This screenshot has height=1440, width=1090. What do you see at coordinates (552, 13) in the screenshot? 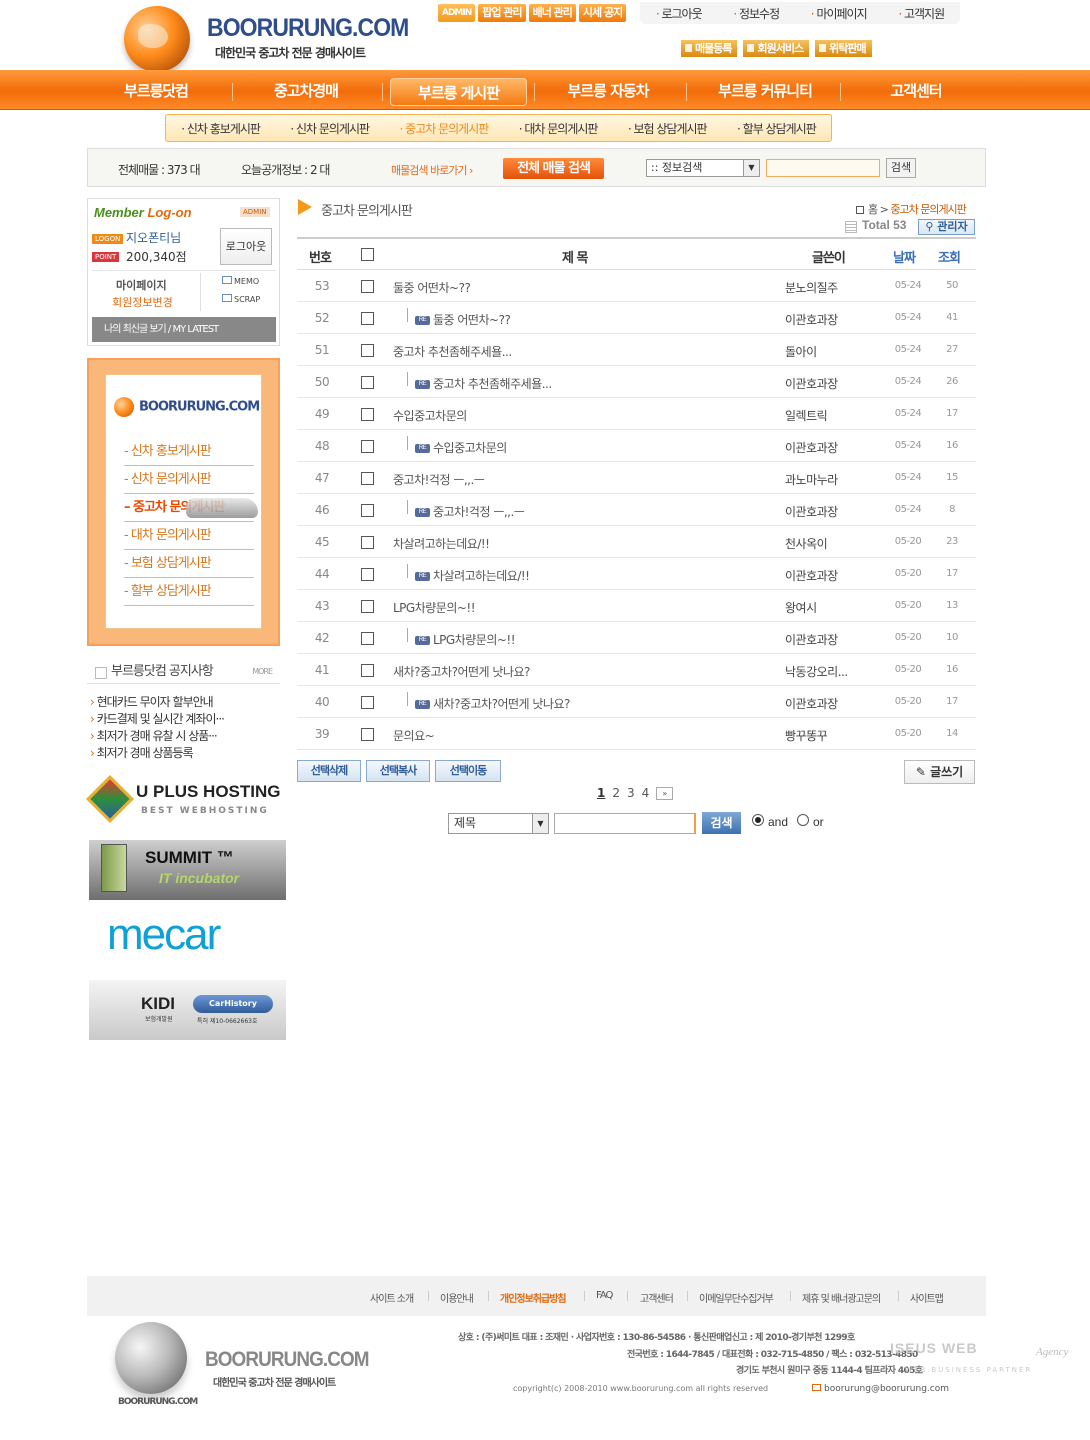
I see `banner-manage-button: 배너 관리` at bounding box center [552, 13].